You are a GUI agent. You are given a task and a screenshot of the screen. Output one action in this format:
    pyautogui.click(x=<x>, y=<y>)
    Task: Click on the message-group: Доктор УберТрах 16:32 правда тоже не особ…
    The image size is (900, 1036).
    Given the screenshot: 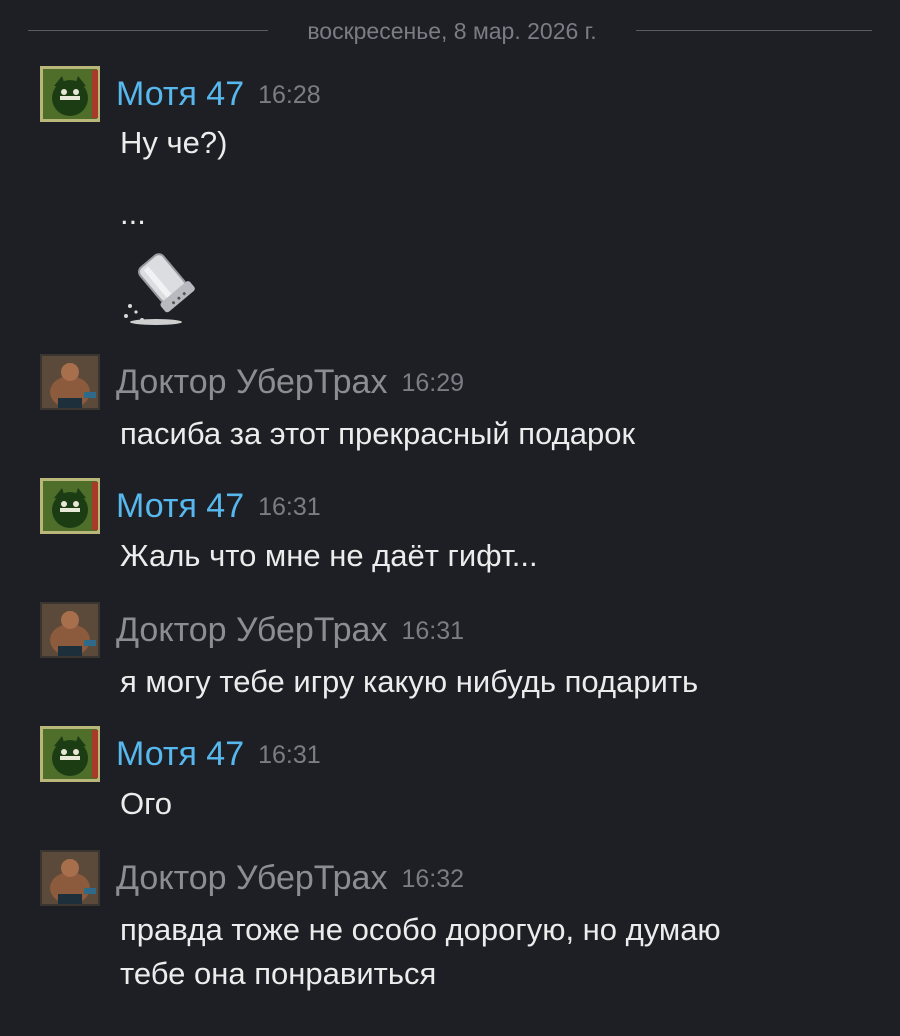 What is the action you would take?
    pyautogui.click(x=460, y=930)
    